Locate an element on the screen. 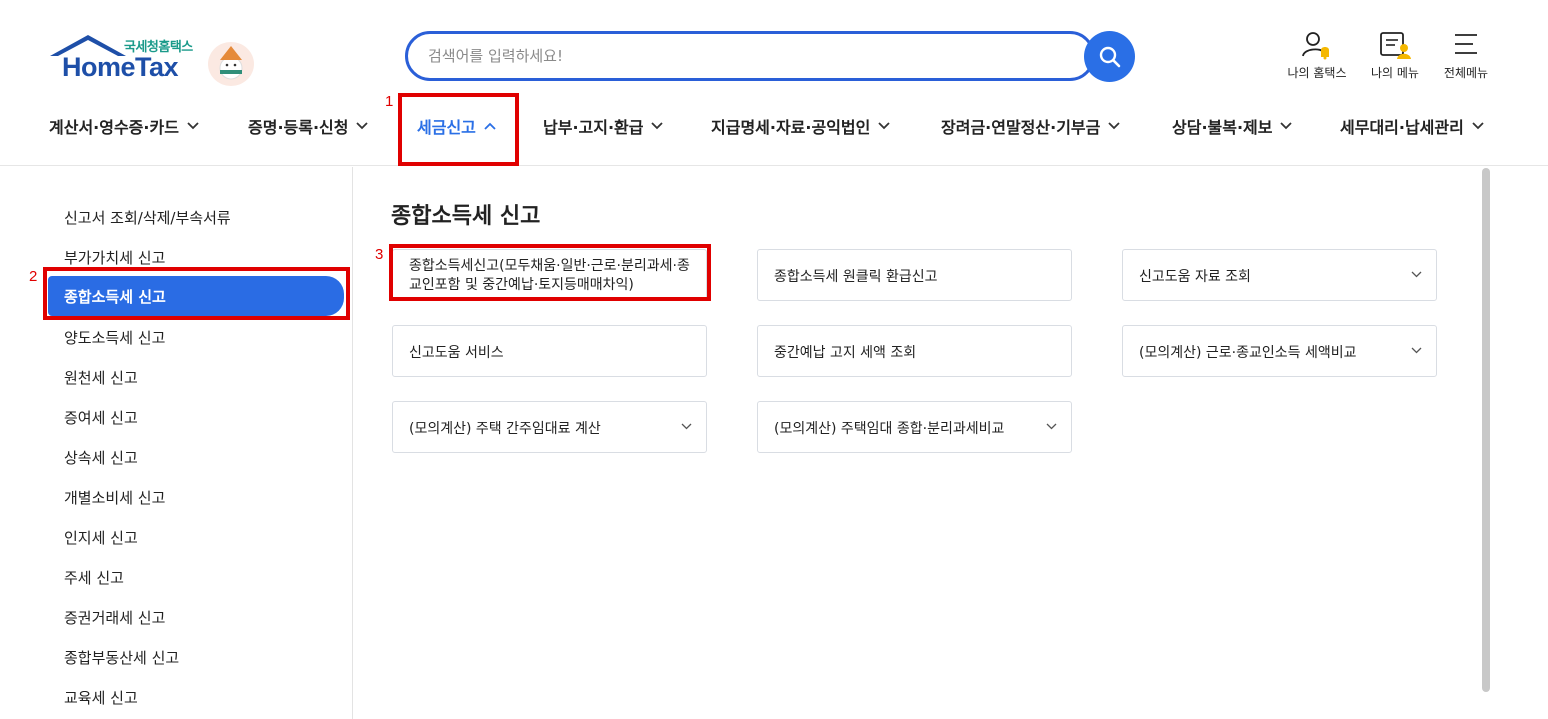  gnb-label: 납부·고지·환급 is located at coordinates (593, 127).